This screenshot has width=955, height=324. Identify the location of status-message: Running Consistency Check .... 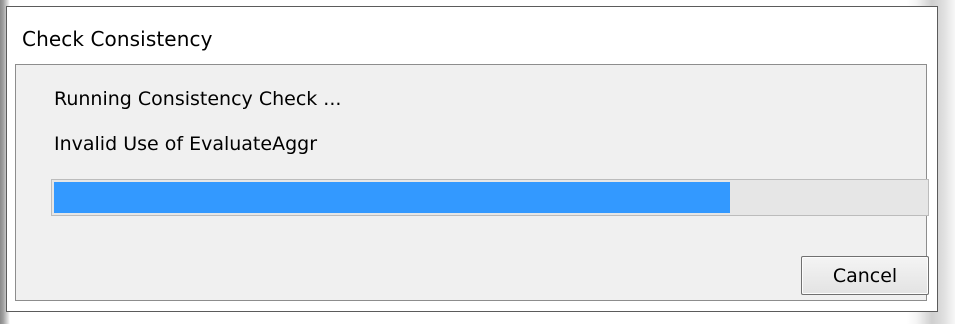
(198, 99).